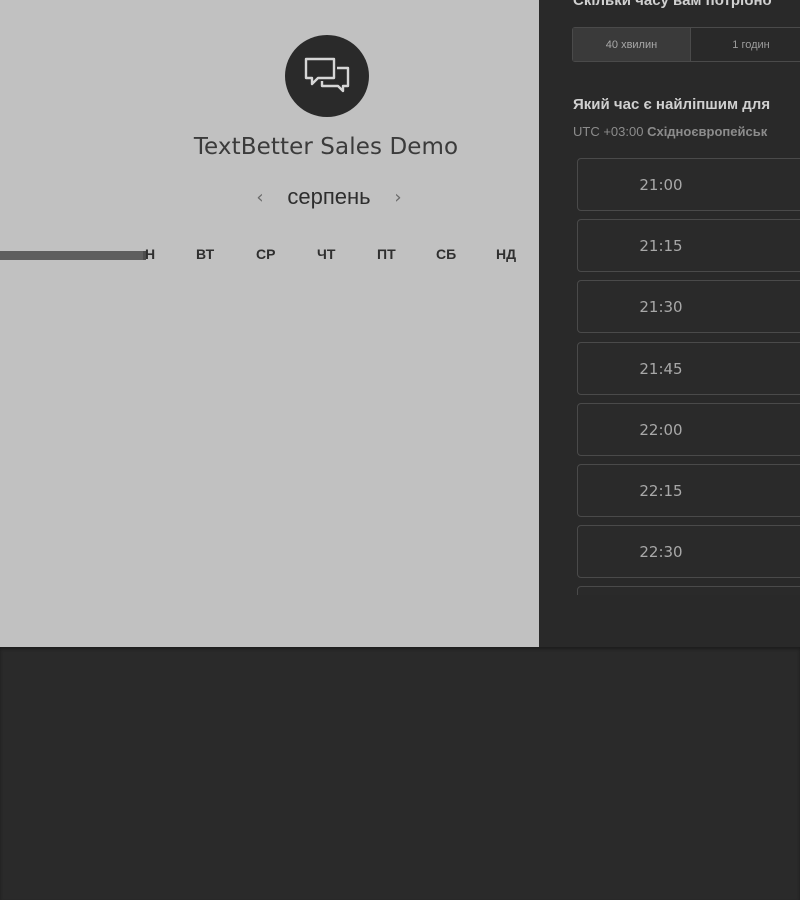 The image size is (800, 900). What do you see at coordinates (688, 306) in the screenshot?
I see `time-slot: 21:30` at bounding box center [688, 306].